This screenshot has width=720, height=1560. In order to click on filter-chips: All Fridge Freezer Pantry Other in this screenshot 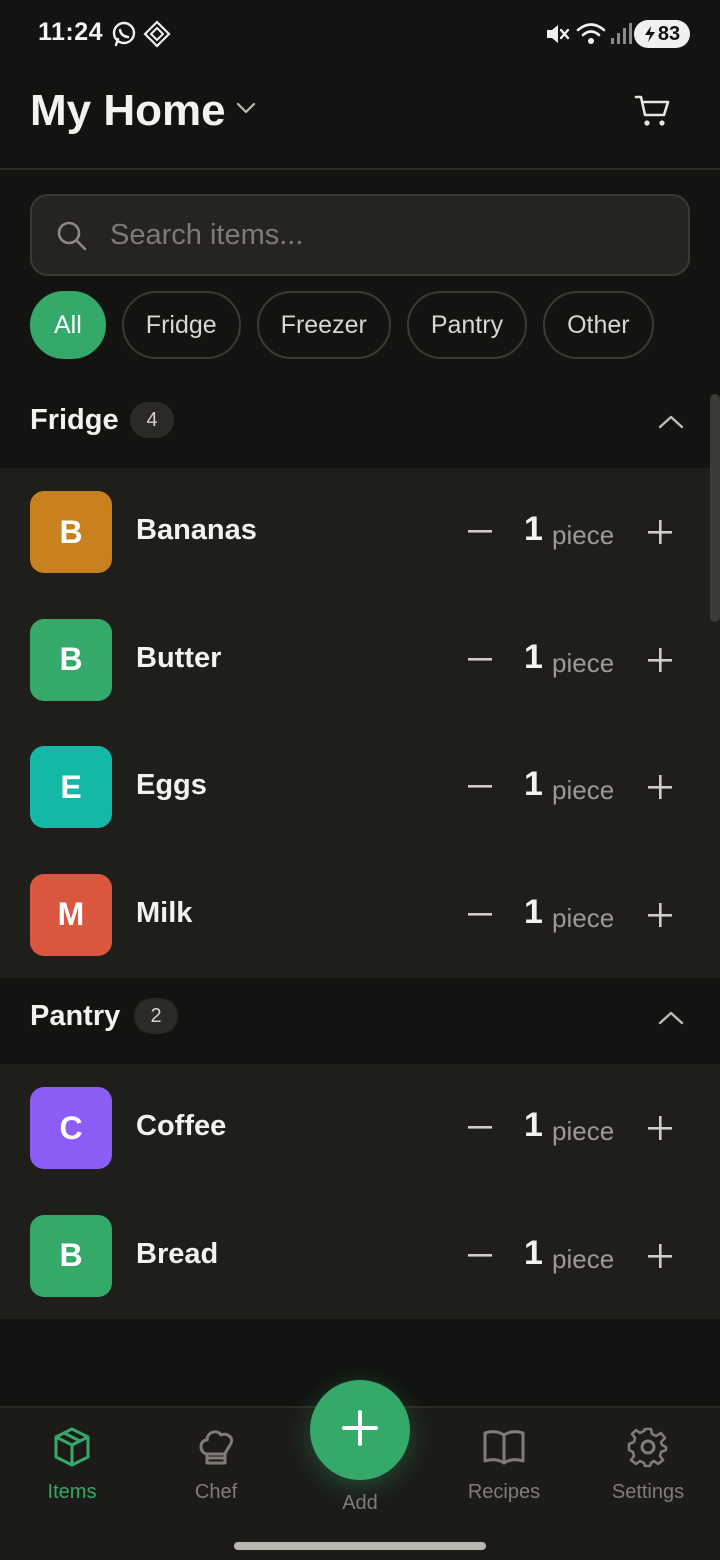, I will do `click(342, 325)`.